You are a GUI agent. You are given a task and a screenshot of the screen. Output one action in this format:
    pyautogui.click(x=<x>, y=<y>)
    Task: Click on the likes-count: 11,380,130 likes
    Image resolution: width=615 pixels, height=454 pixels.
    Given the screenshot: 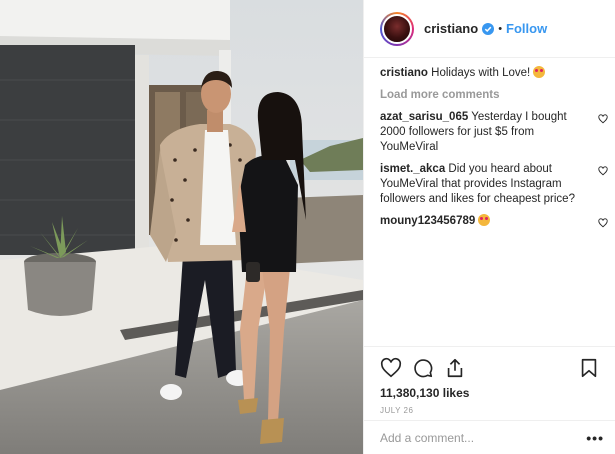 What is the action you would take?
    pyautogui.click(x=490, y=393)
    